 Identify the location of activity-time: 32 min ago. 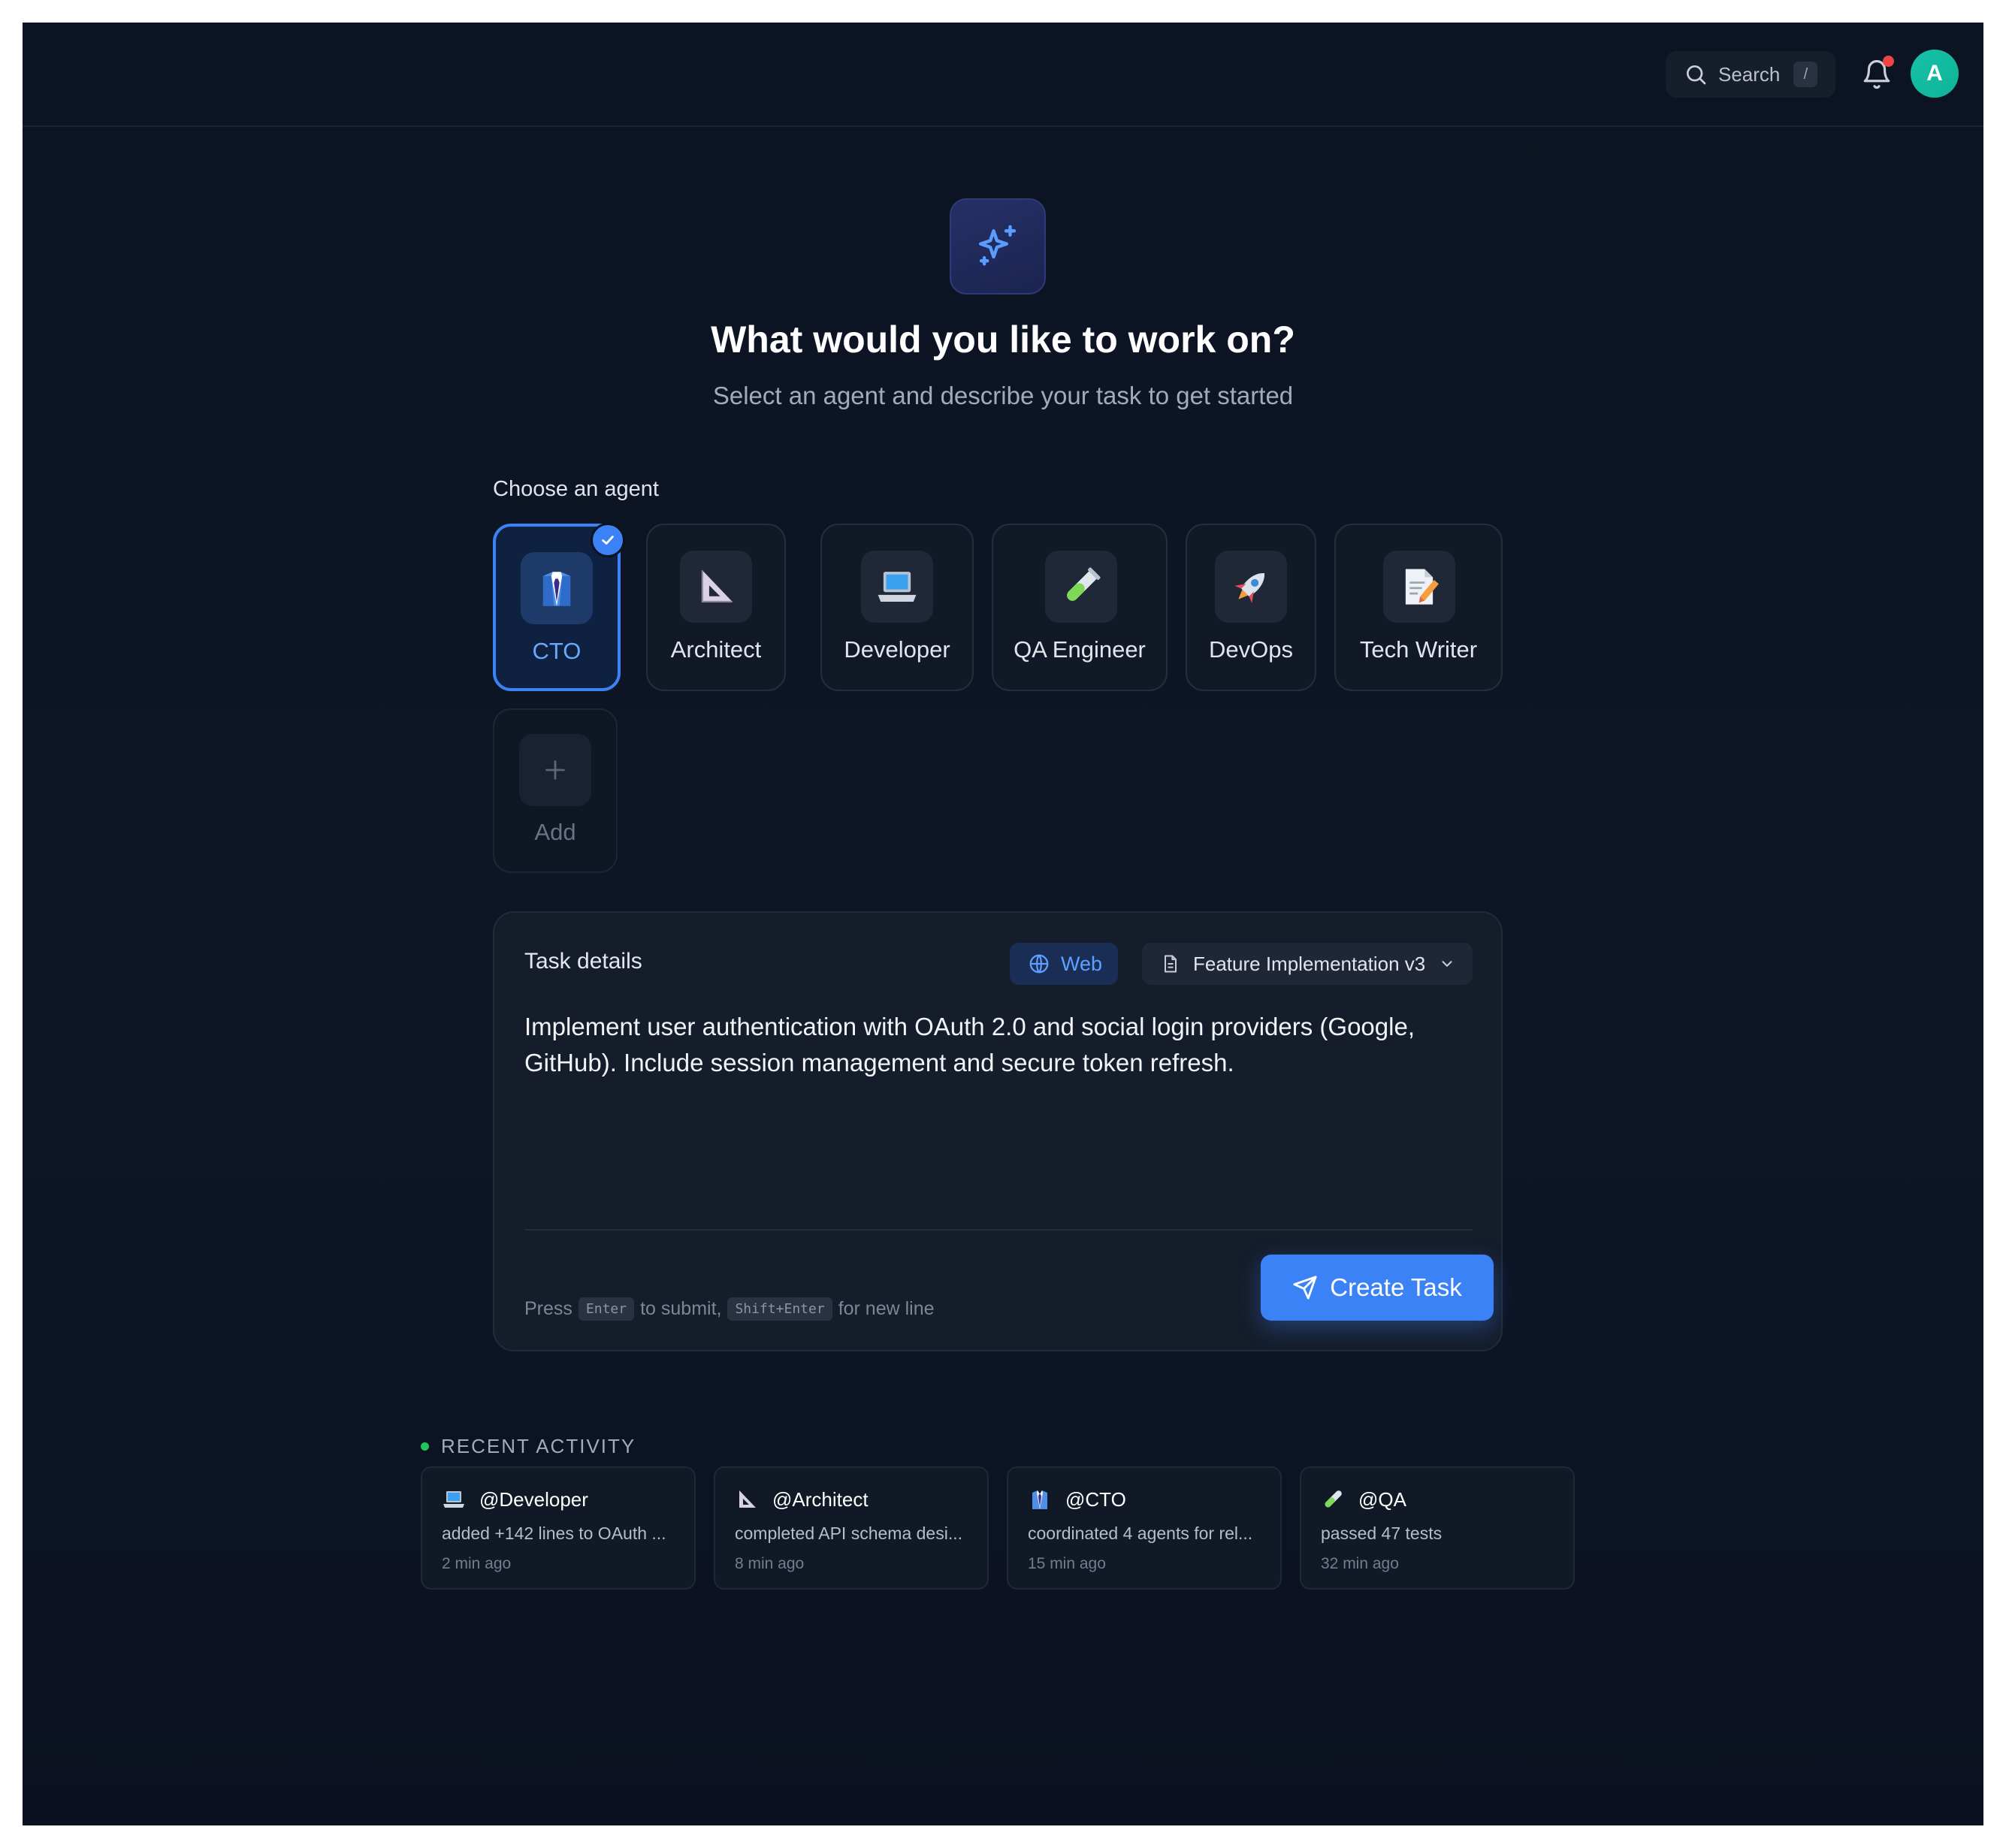
(1360, 1564).